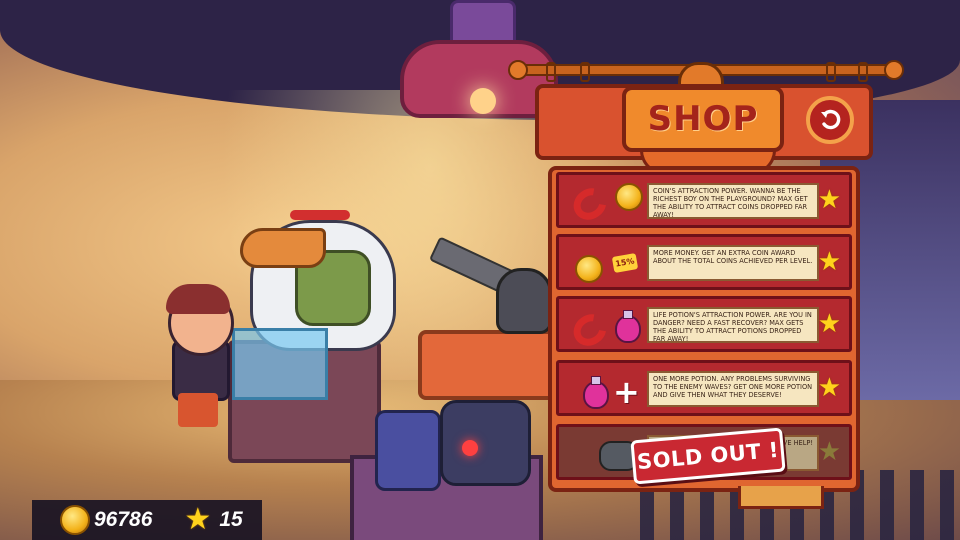 This screenshot has height=540, width=960. Describe the element at coordinates (518, 70) in the screenshot. I see `rod-knob-left` at that location.